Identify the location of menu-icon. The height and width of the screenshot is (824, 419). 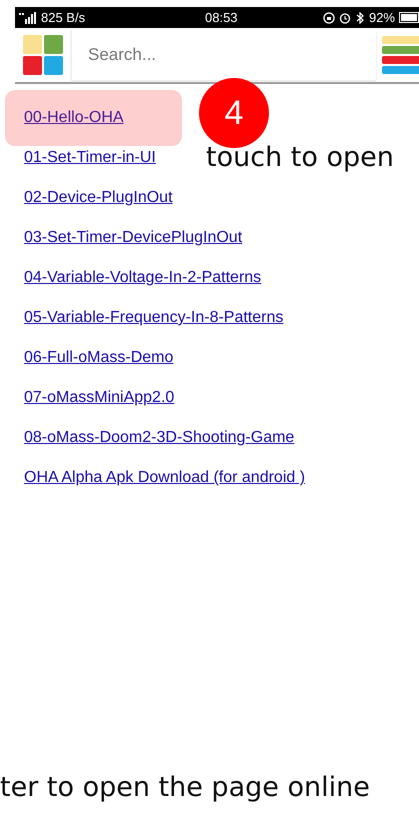
(400, 55).